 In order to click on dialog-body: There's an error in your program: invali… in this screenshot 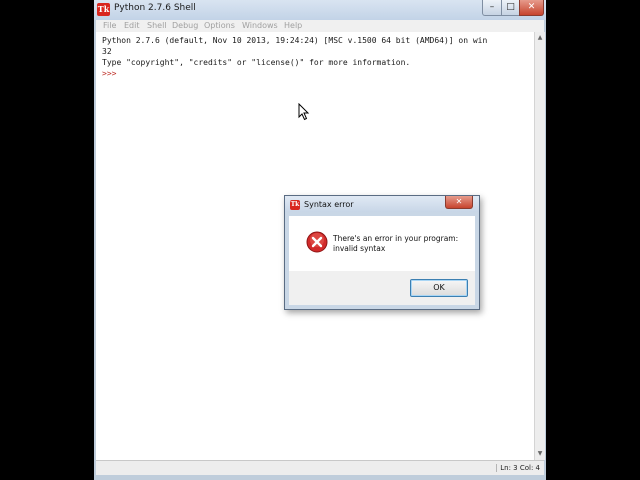, I will do `click(382, 243)`.